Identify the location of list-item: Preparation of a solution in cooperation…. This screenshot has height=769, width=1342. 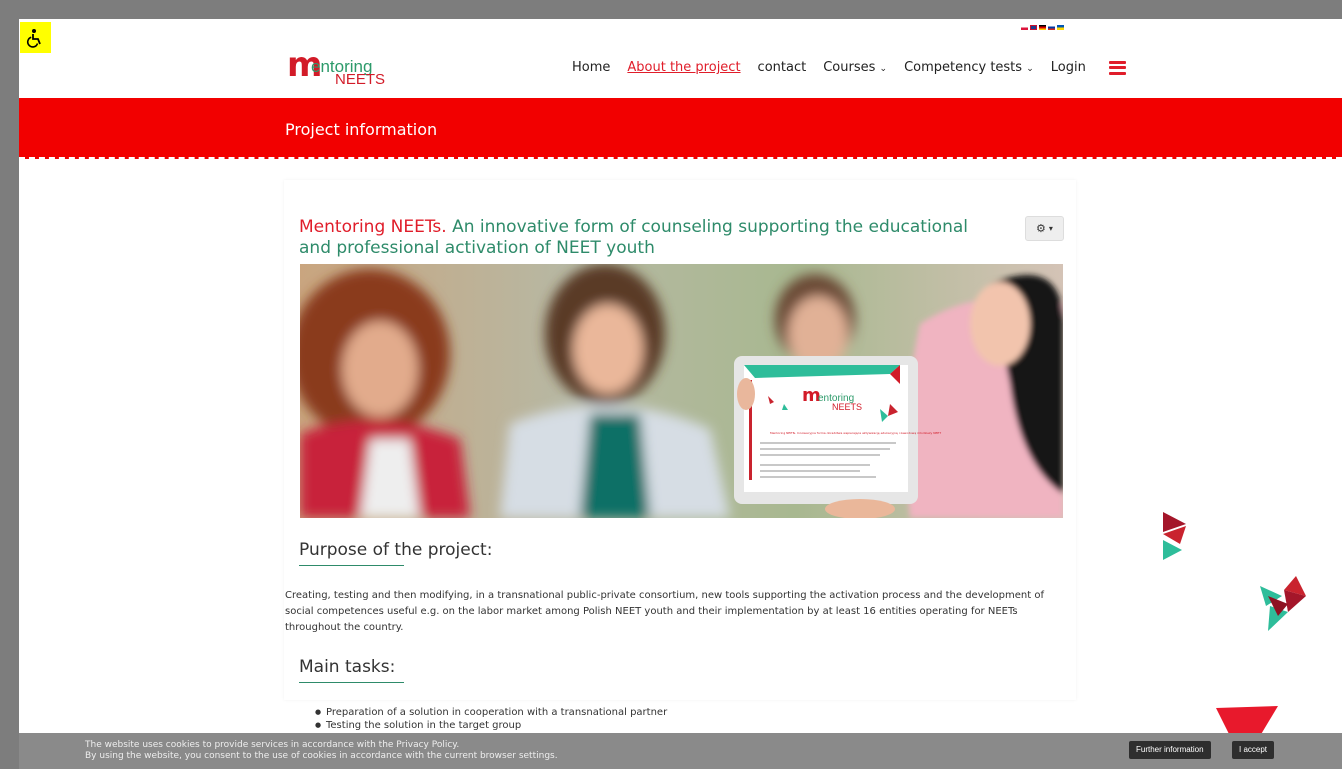
(491, 712).